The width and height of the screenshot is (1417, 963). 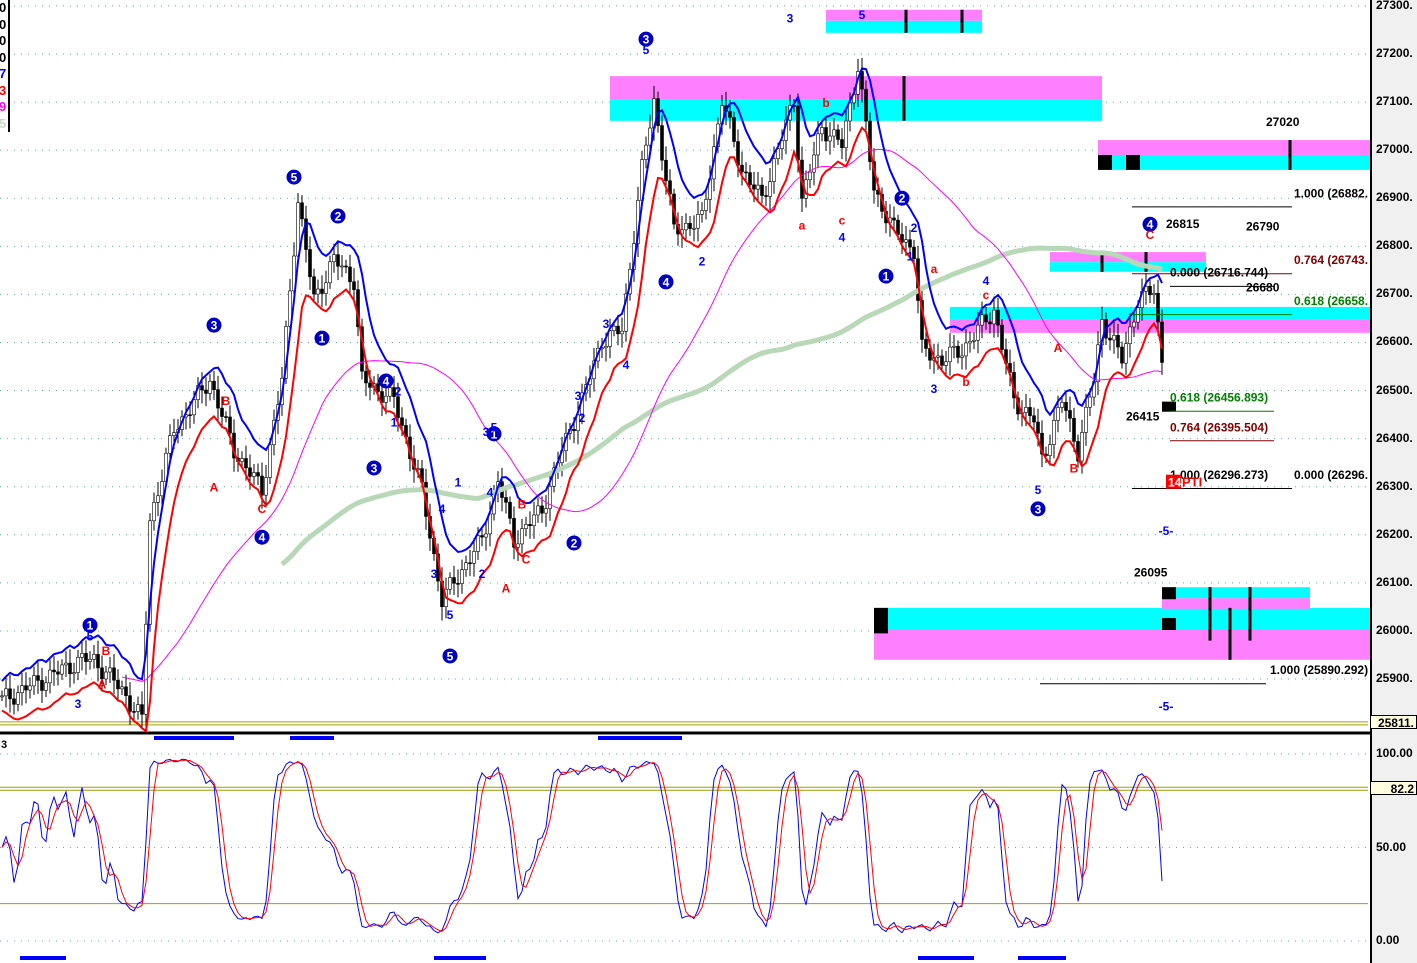 What do you see at coordinates (1319, 670) in the screenshot?
I see `fib-label: 1.000 (25890.292)` at bounding box center [1319, 670].